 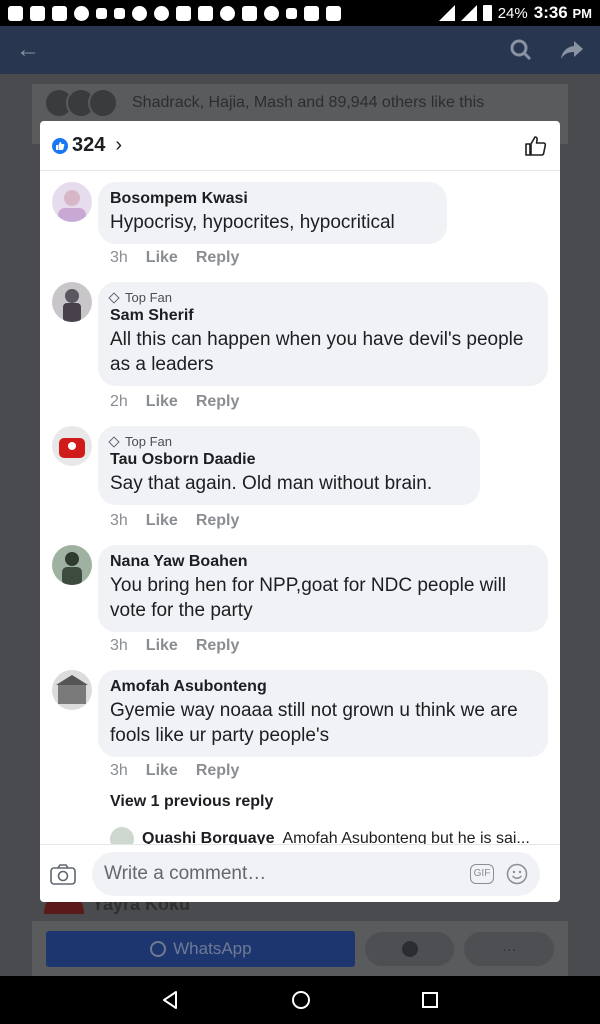 I want to click on messenger-icon, so click(x=227, y=13).